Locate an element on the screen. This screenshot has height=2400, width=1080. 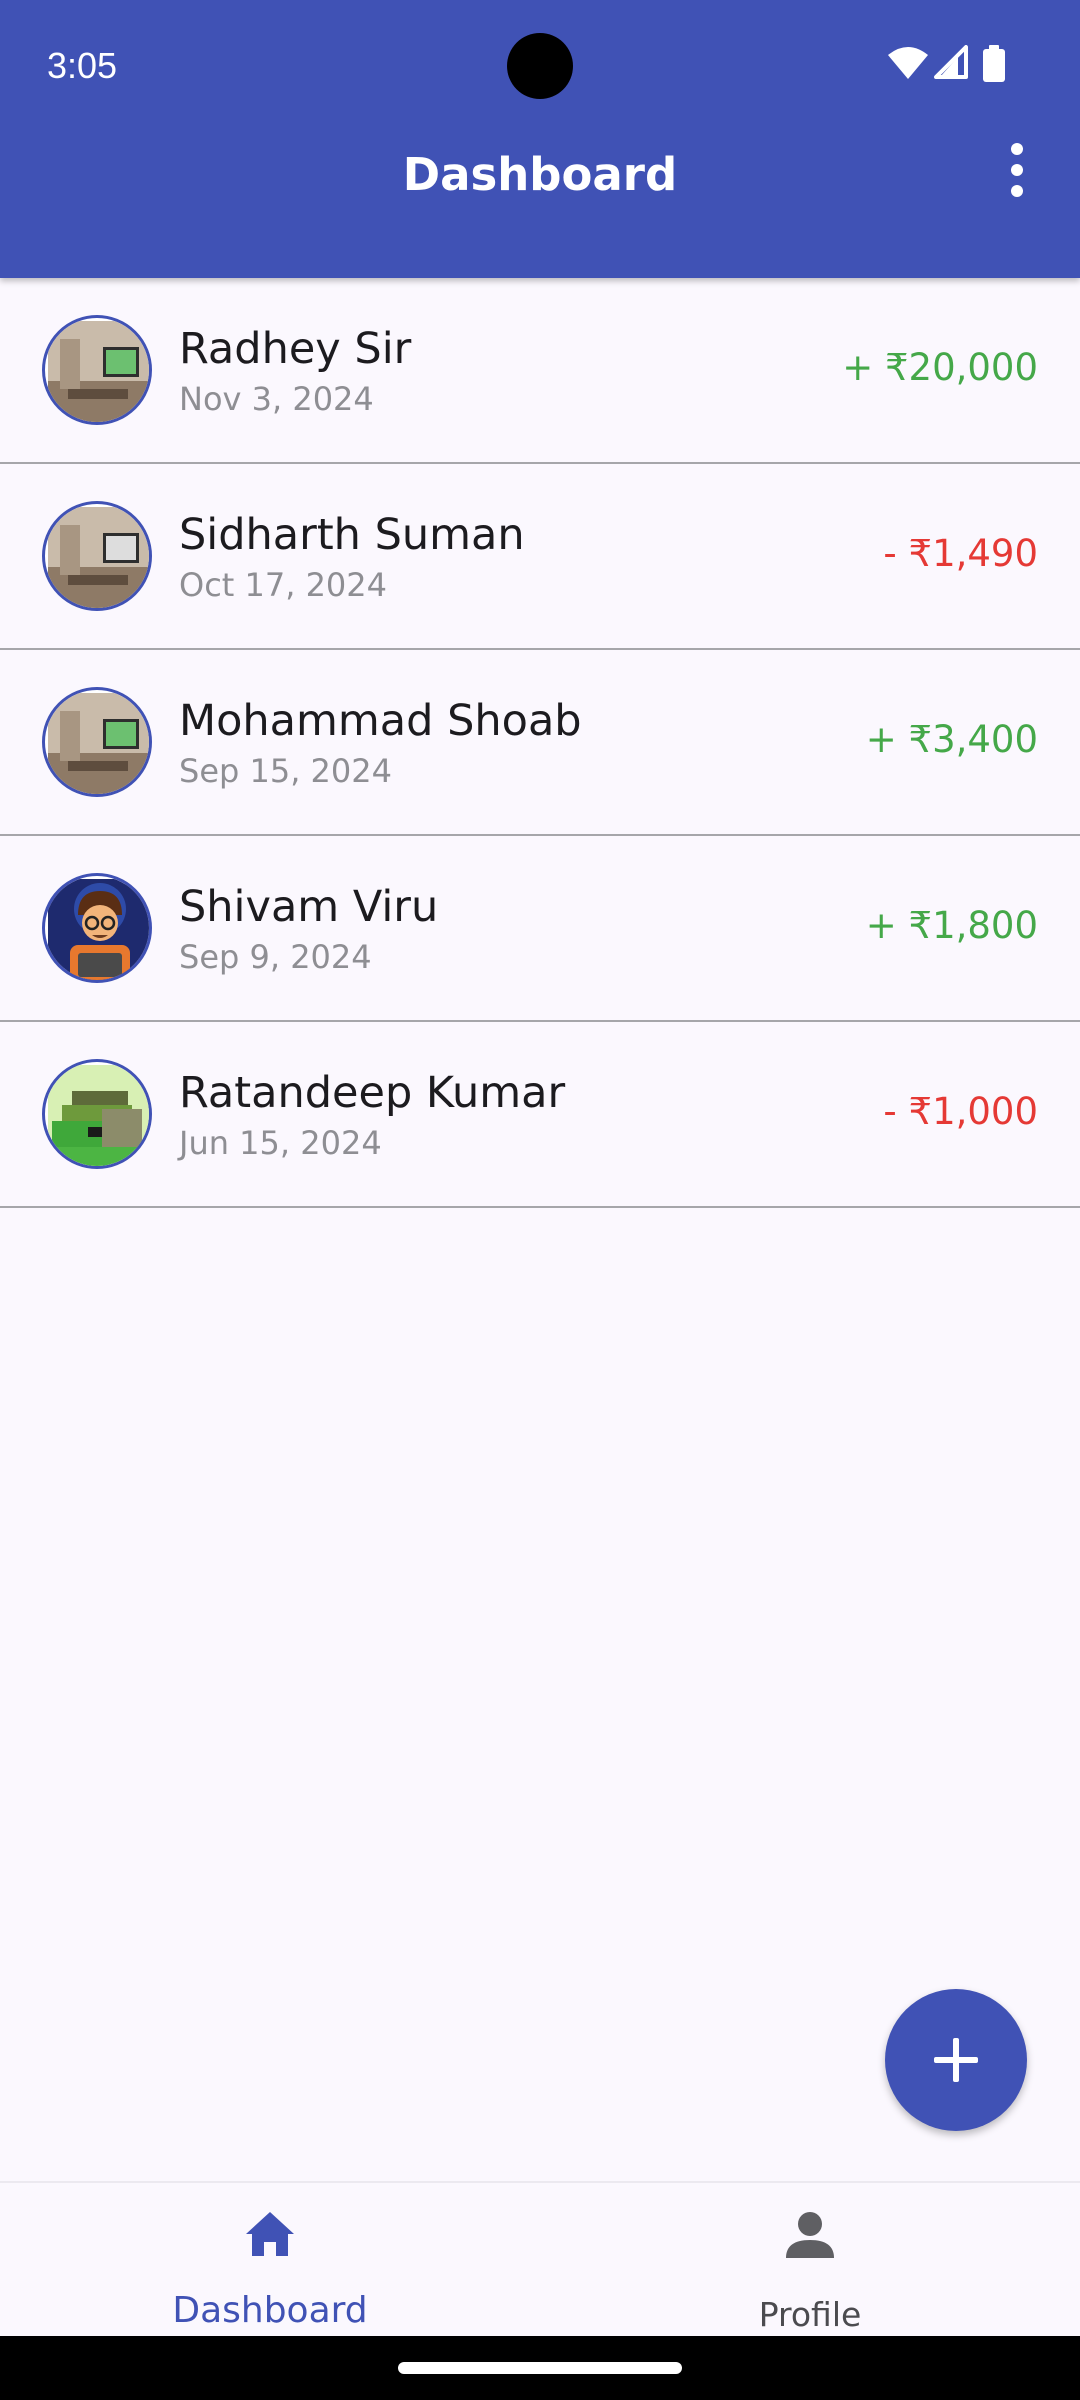
transaction-date: Sep 9, 2024 is located at coordinates (275, 957).